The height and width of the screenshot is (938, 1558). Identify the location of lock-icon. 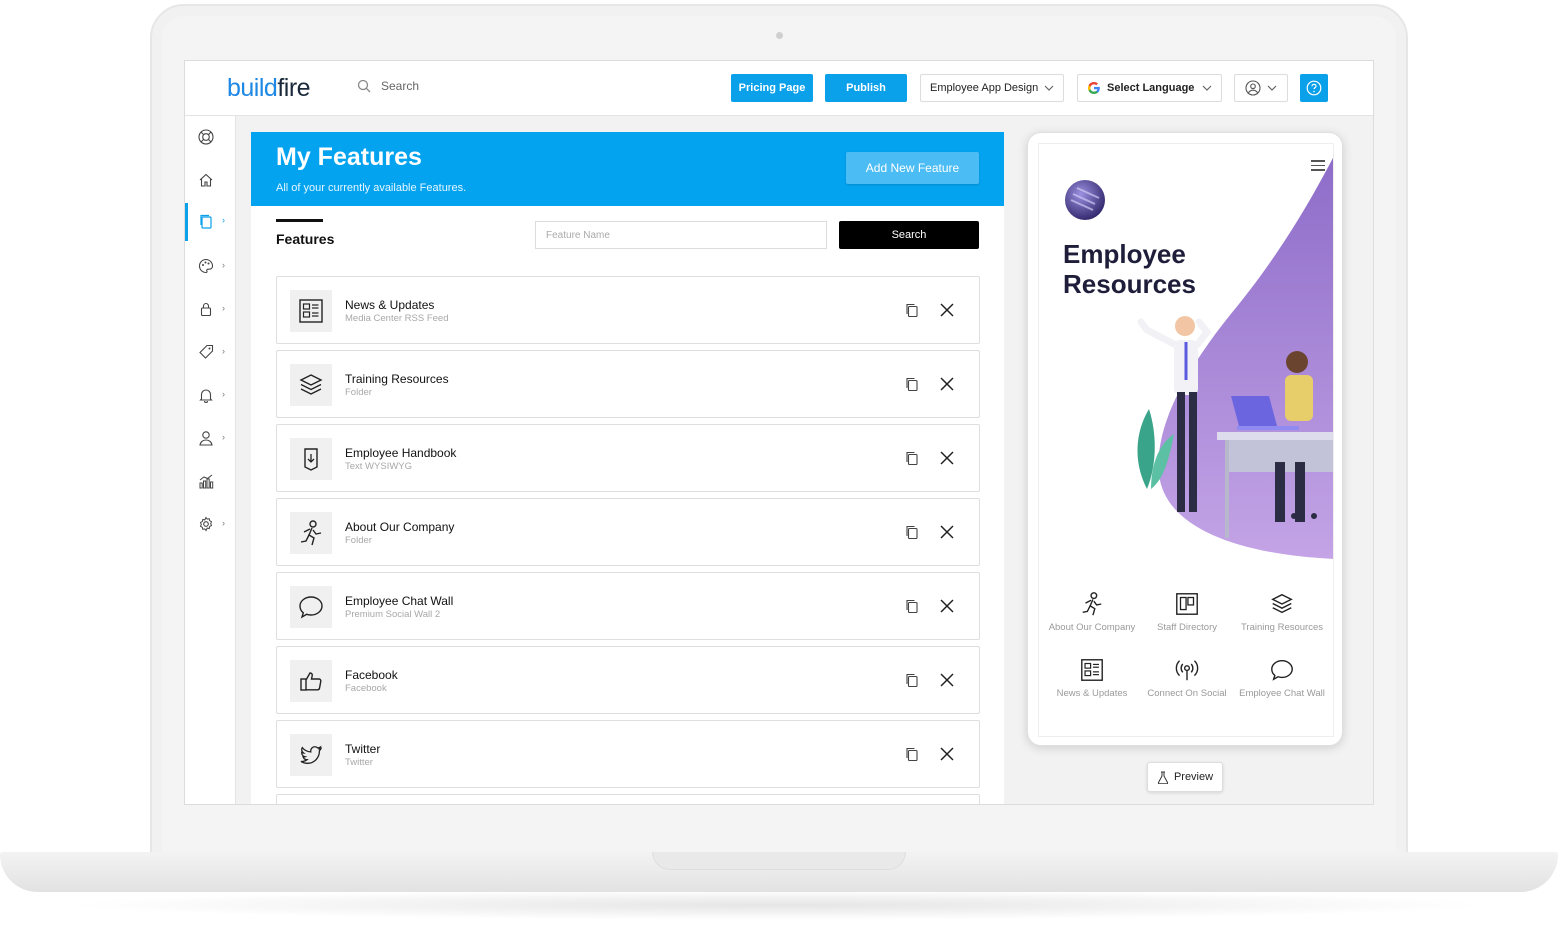
(206, 309).